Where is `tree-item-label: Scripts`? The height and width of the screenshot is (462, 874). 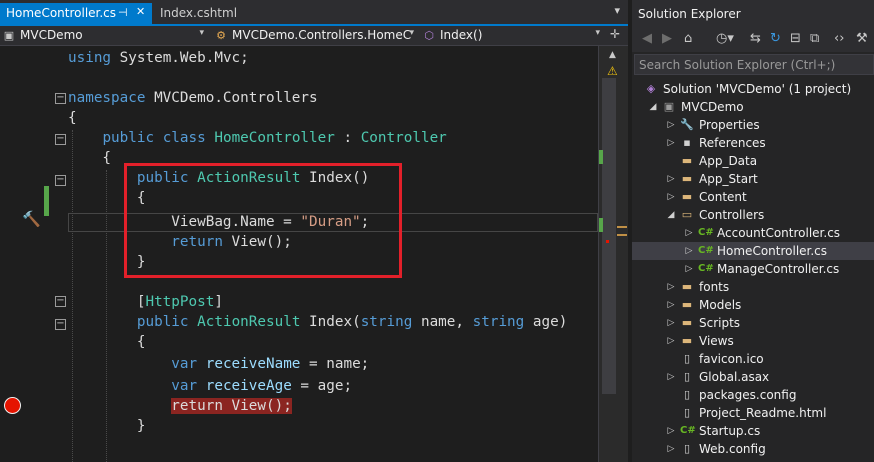 tree-item-label: Scripts is located at coordinates (720, 323).